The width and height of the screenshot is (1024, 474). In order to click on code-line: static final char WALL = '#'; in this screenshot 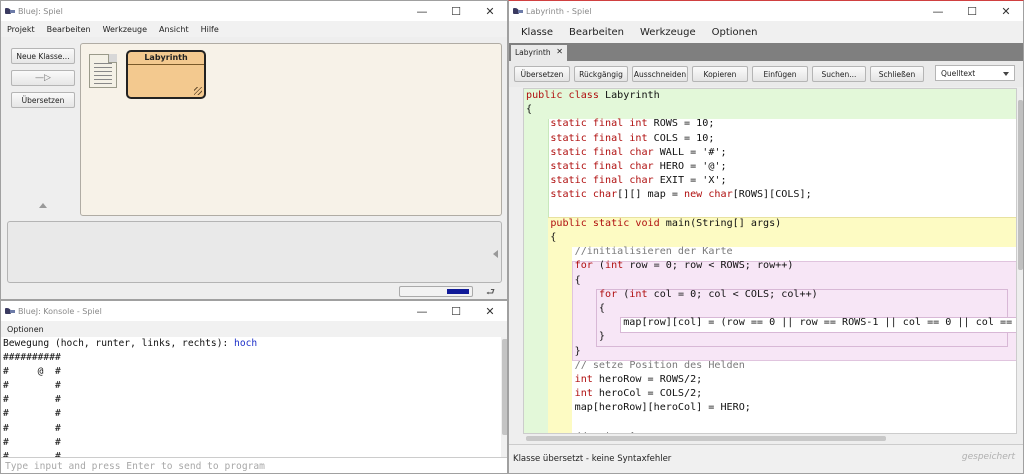, I will do `click(638, 152)`.